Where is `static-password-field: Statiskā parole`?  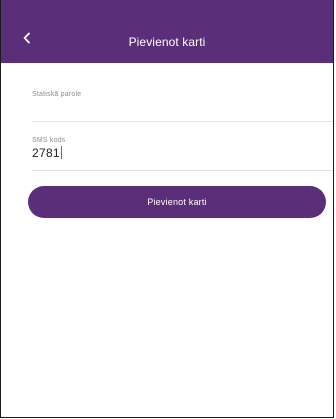 static-password-field: Statiskā parole is located at coordinates (182, 97).